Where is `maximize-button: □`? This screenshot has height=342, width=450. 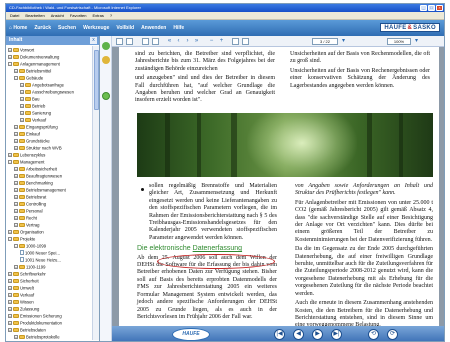 maximize-button: □ is located at coordinates (431, 8).